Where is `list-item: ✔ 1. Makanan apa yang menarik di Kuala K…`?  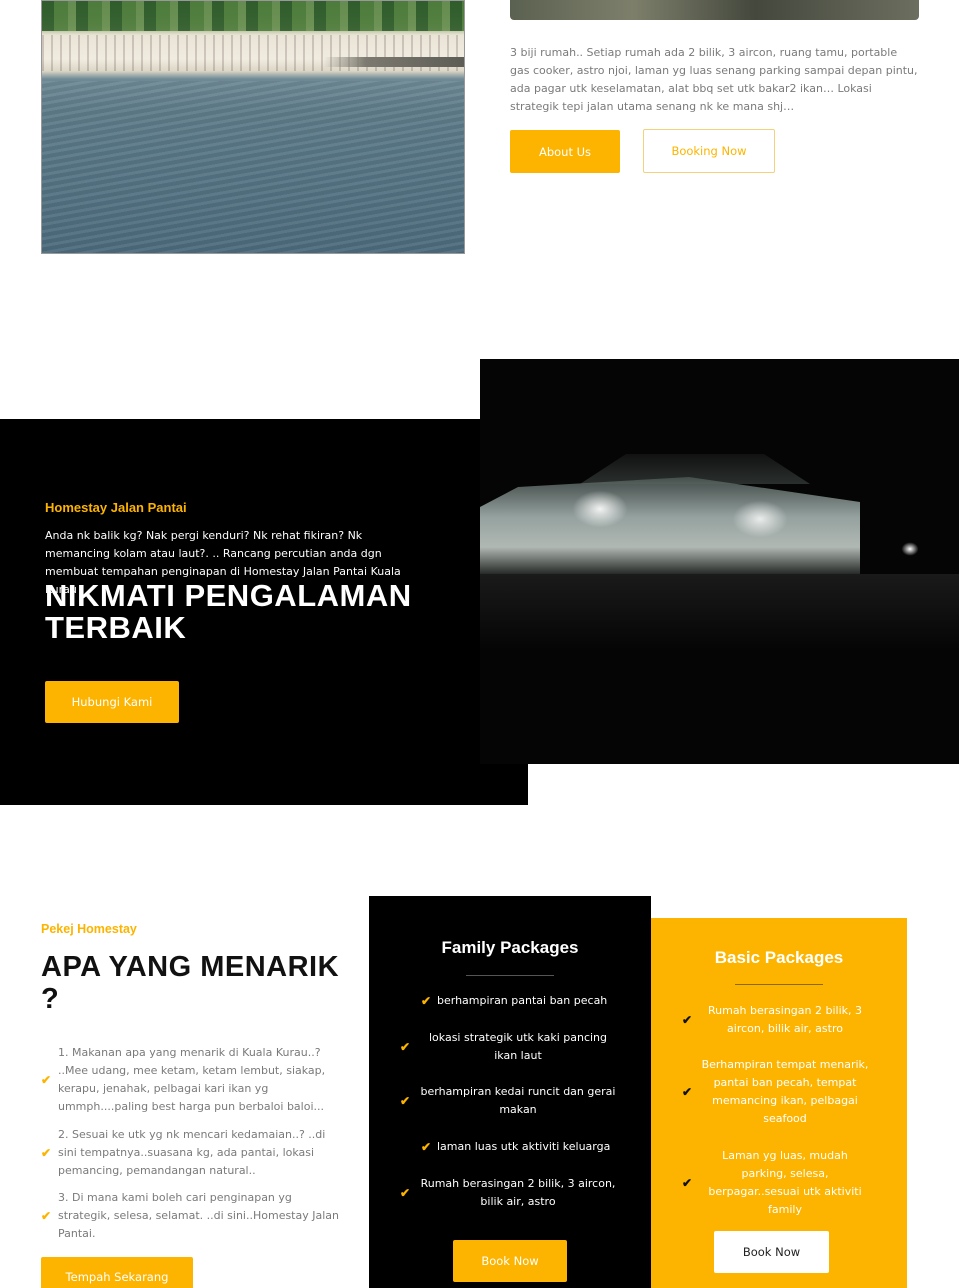 list-item: ✔ 1. Makanan apa yang menarik di Kuala K… is located at coordinates (183, 1079).